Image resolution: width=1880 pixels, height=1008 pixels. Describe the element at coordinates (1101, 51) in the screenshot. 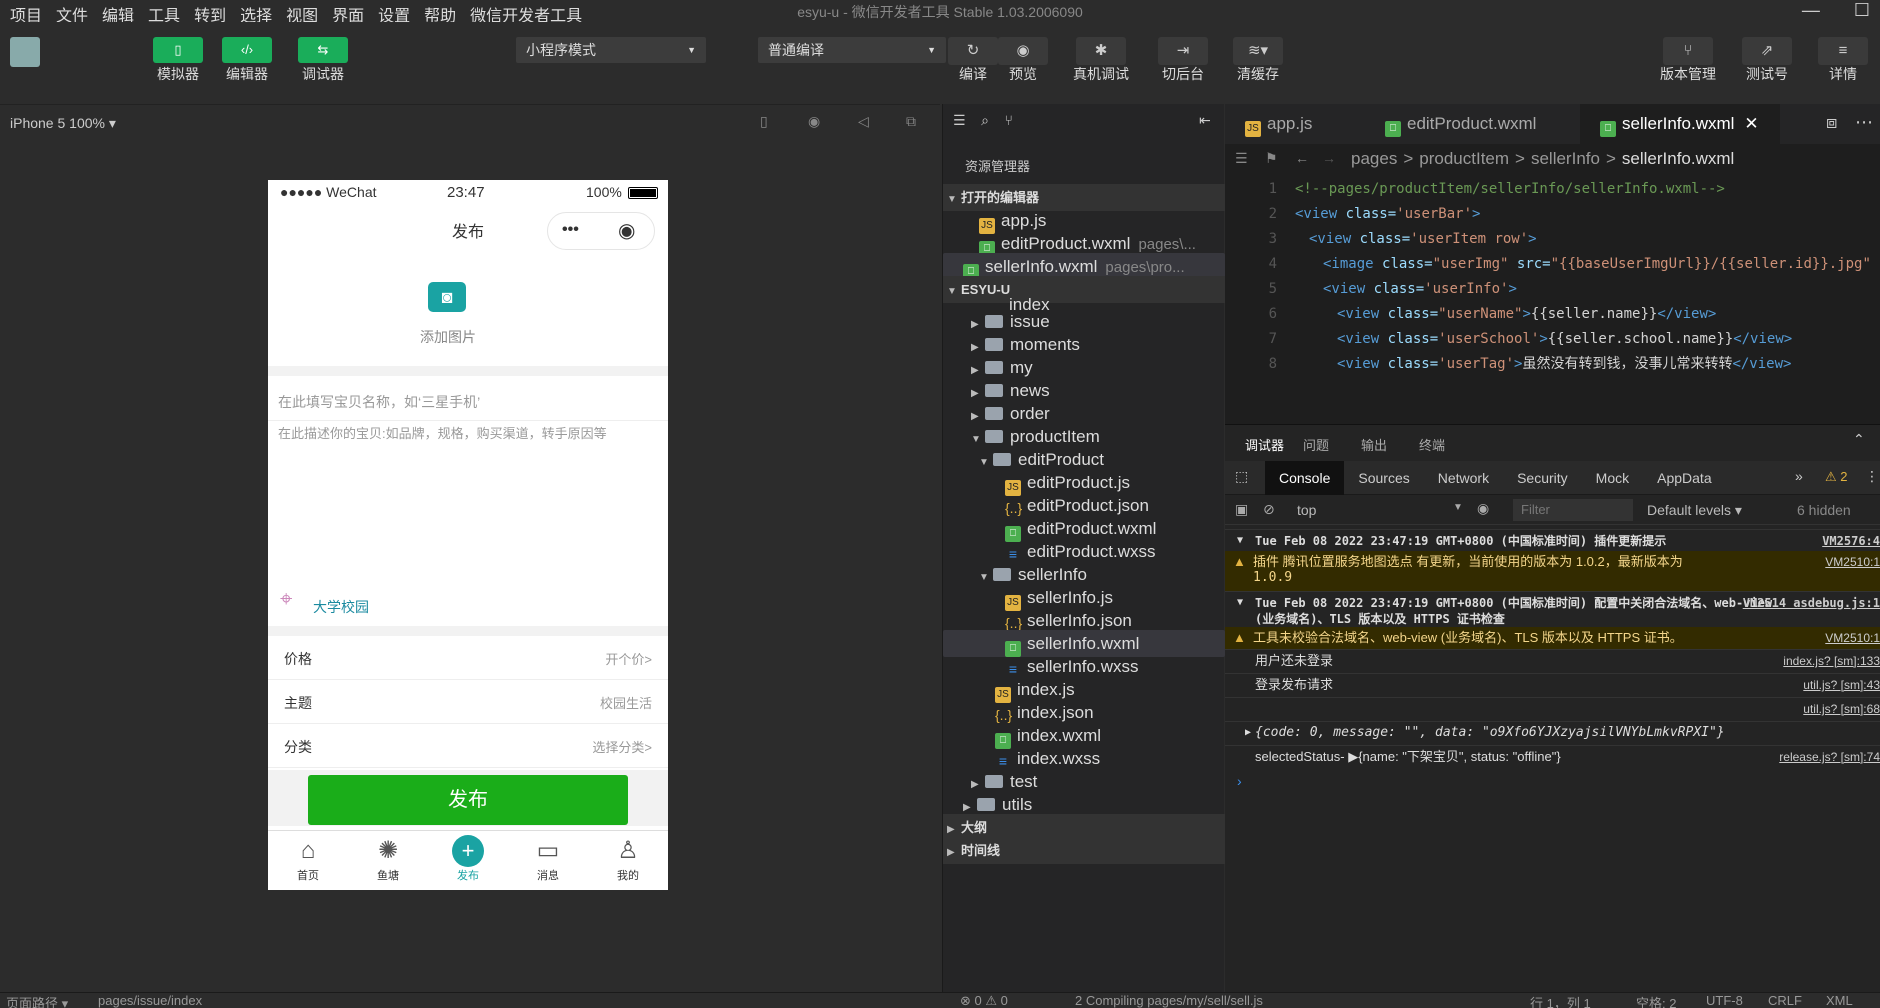

I see `remote-debug-button: ✱` at that location.